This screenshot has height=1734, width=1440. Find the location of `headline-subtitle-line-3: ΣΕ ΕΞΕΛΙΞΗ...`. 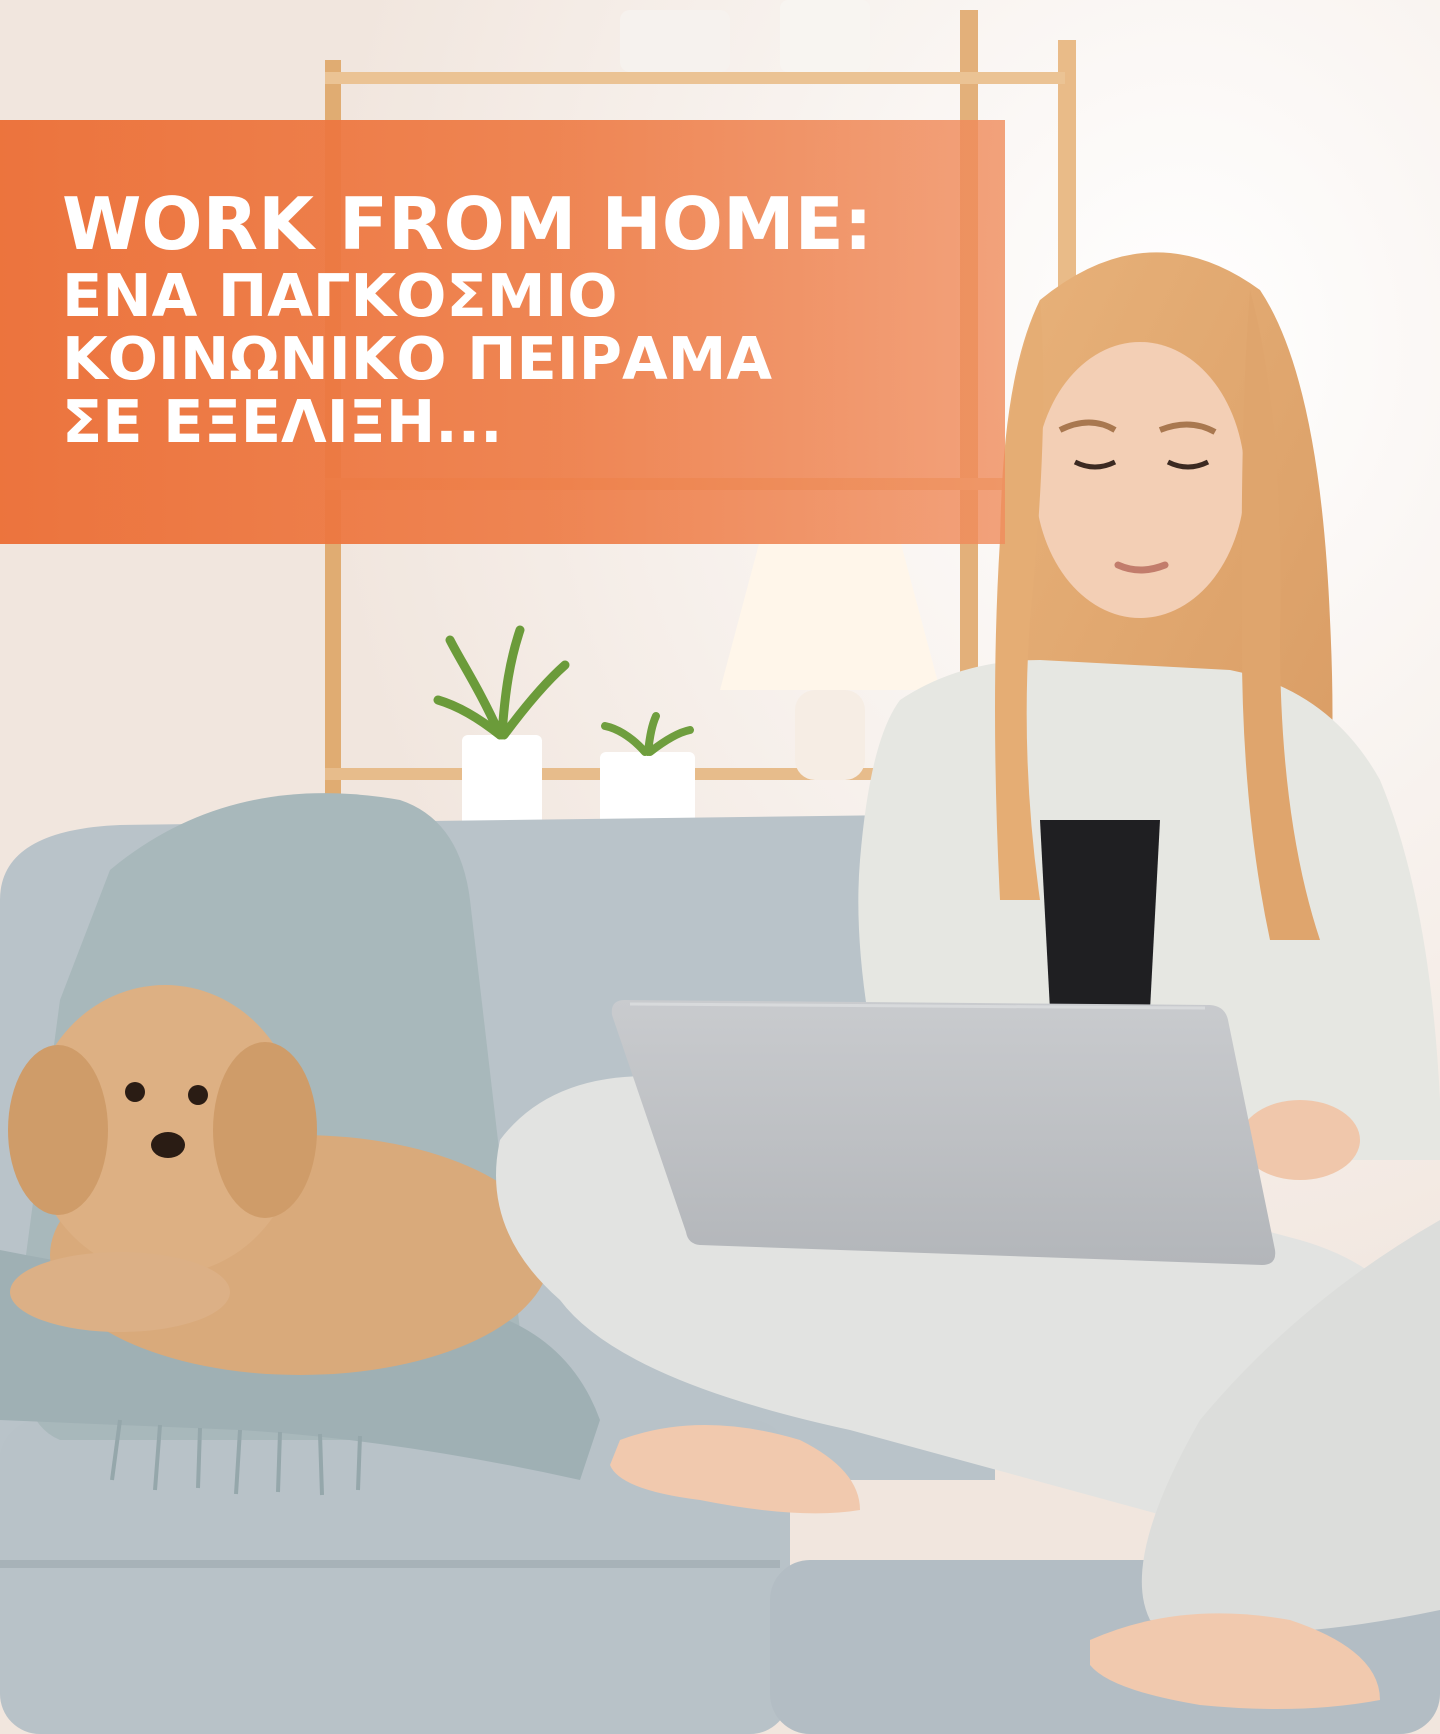

headline-subtitle-line-3: ΣΕ ΕΞΕΛΙΞΗ... is located at coordinates (282, 421).